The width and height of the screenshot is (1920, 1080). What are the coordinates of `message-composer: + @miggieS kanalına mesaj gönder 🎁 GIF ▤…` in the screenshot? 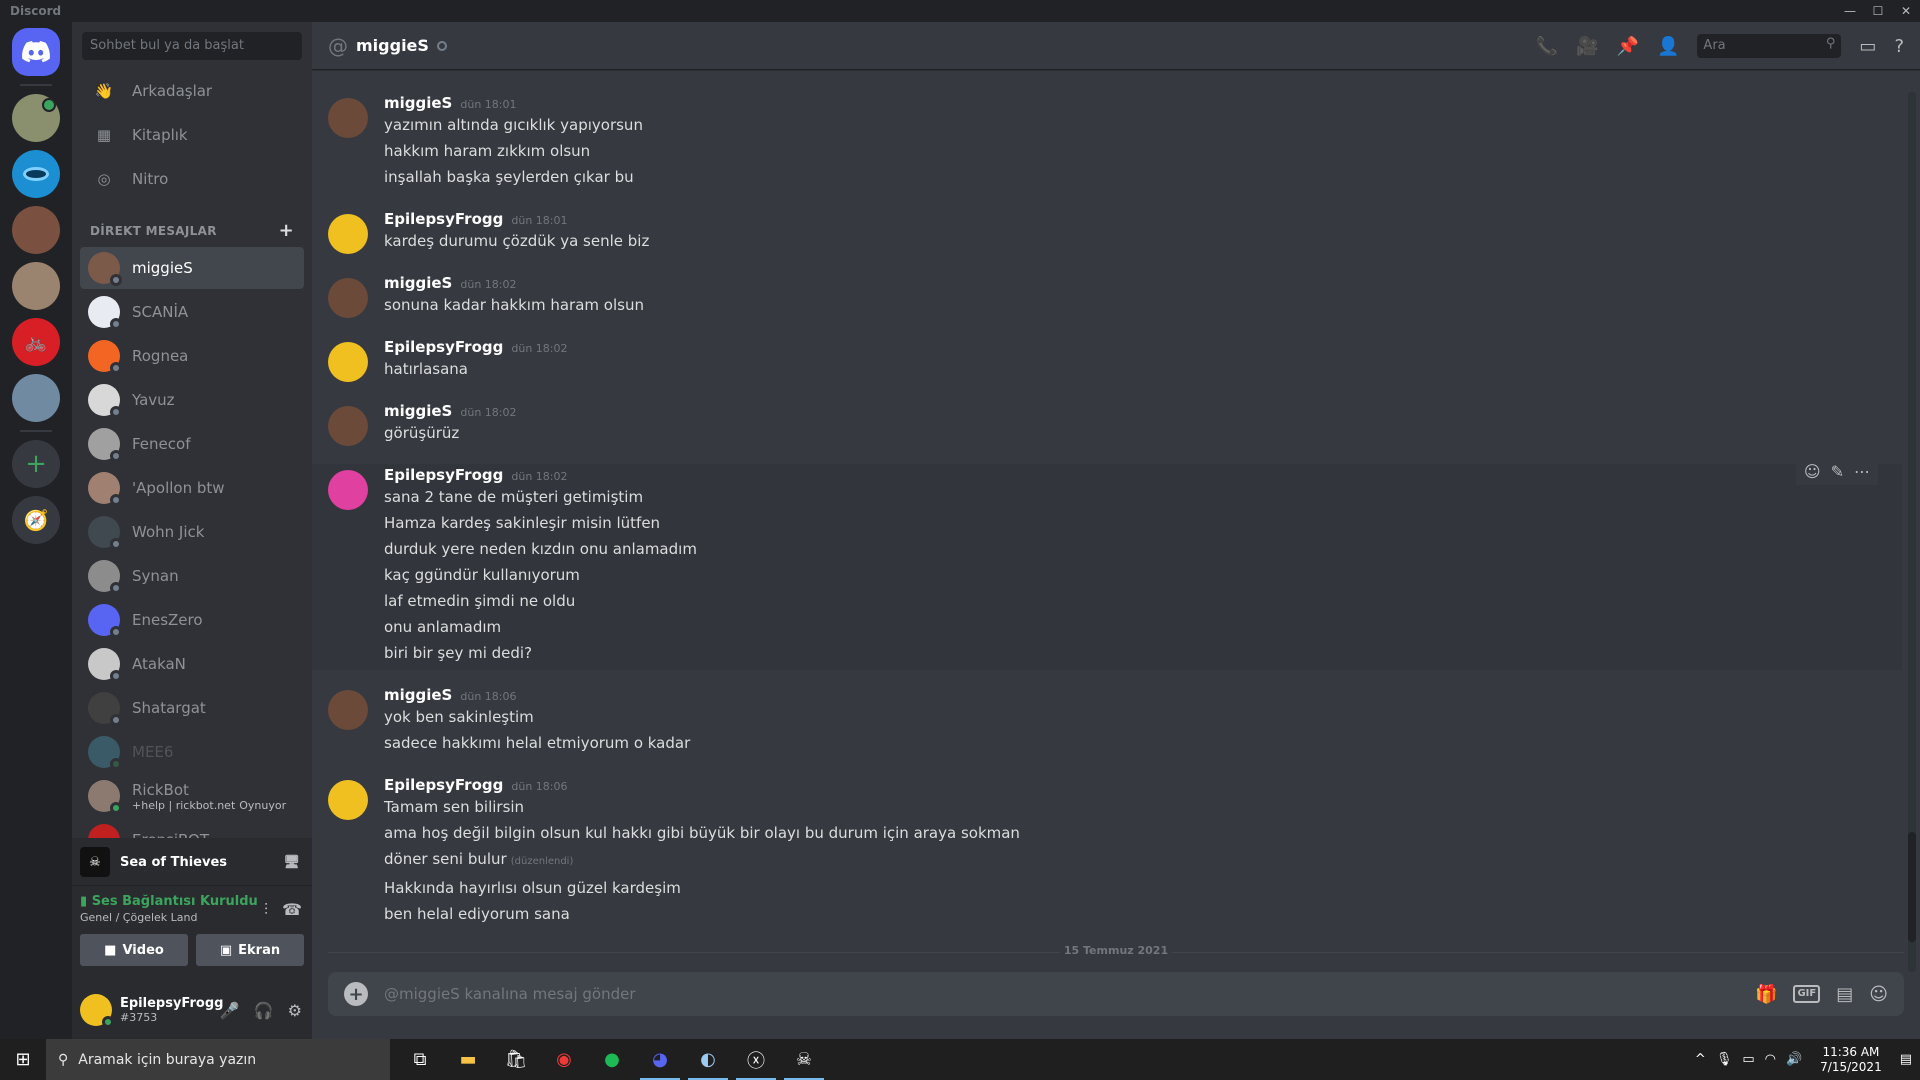 It's located at (1116, 994).